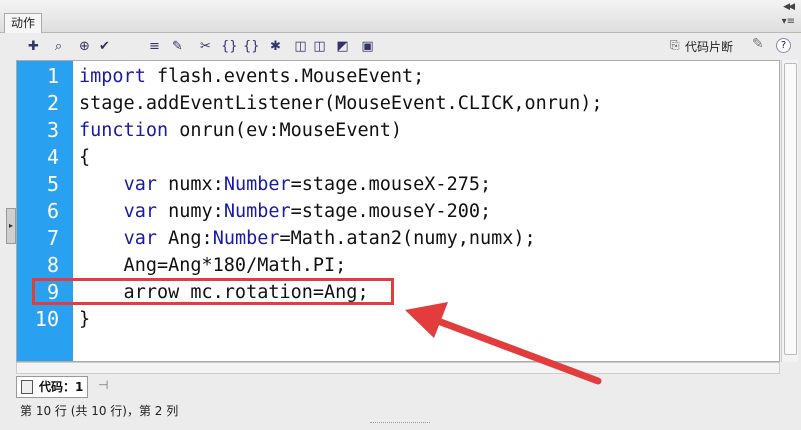 The image size is (801, 430). Describe the element at coordinates (27, 387) in the screenshot. I see `document-icon` at that location.